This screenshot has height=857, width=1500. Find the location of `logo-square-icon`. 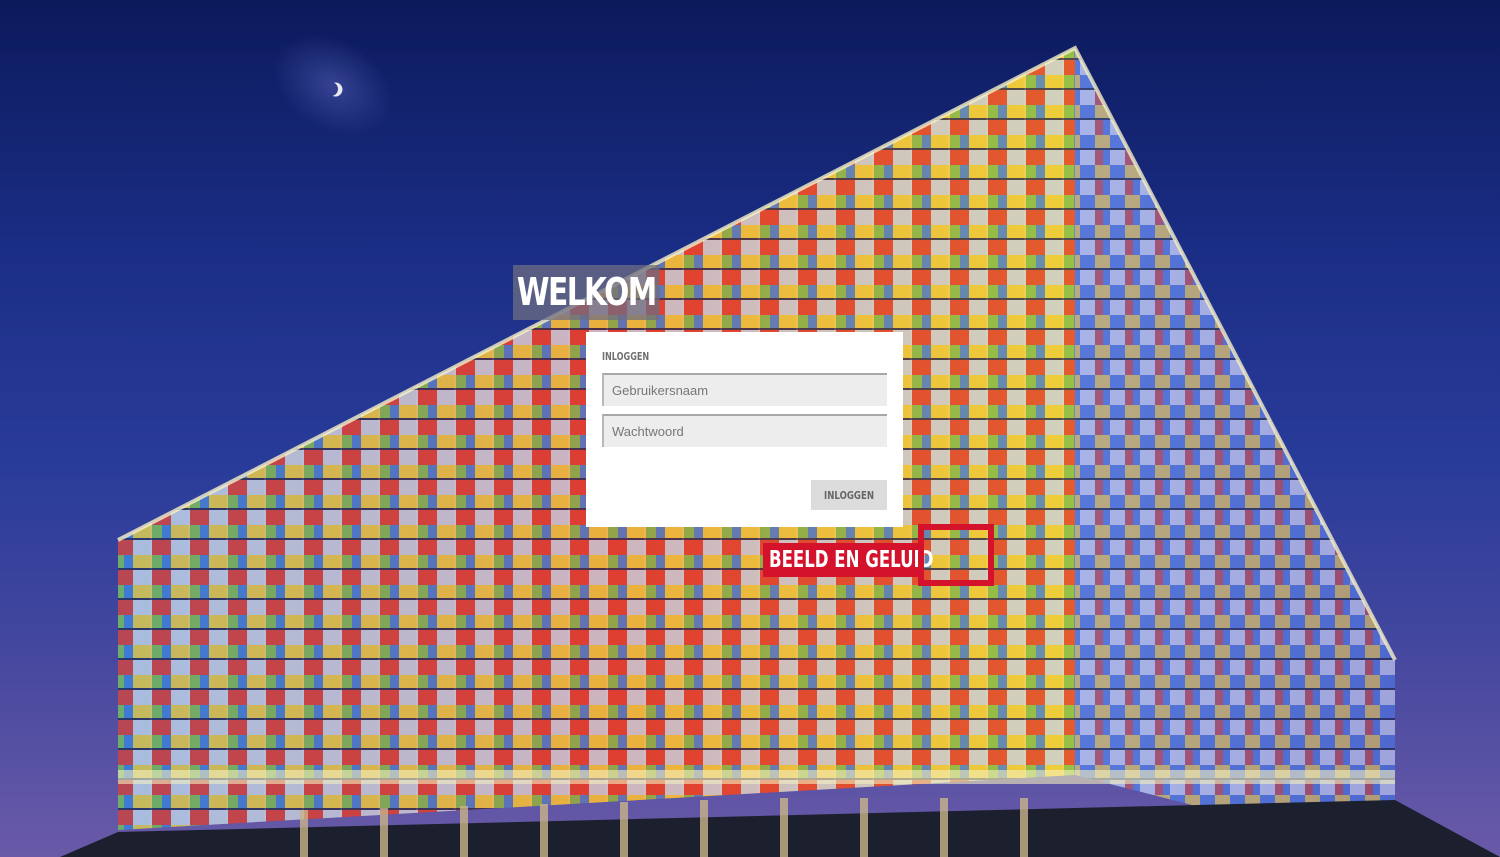

logo-square-icon is located at coordinates (956, 555).